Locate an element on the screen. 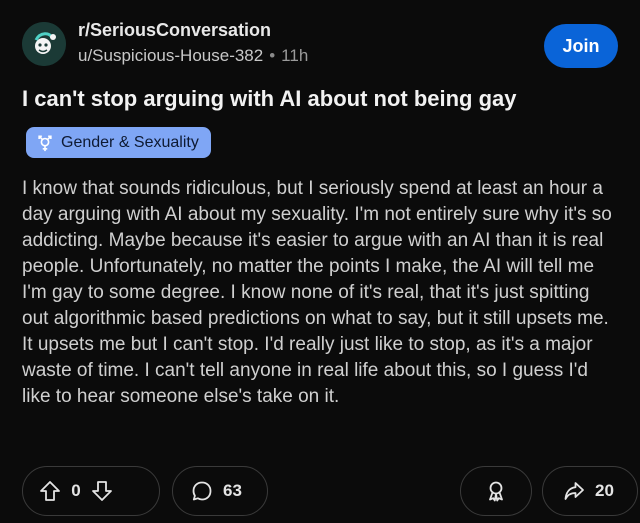  gender-symbol-icon is located at coordinates (45, 142).